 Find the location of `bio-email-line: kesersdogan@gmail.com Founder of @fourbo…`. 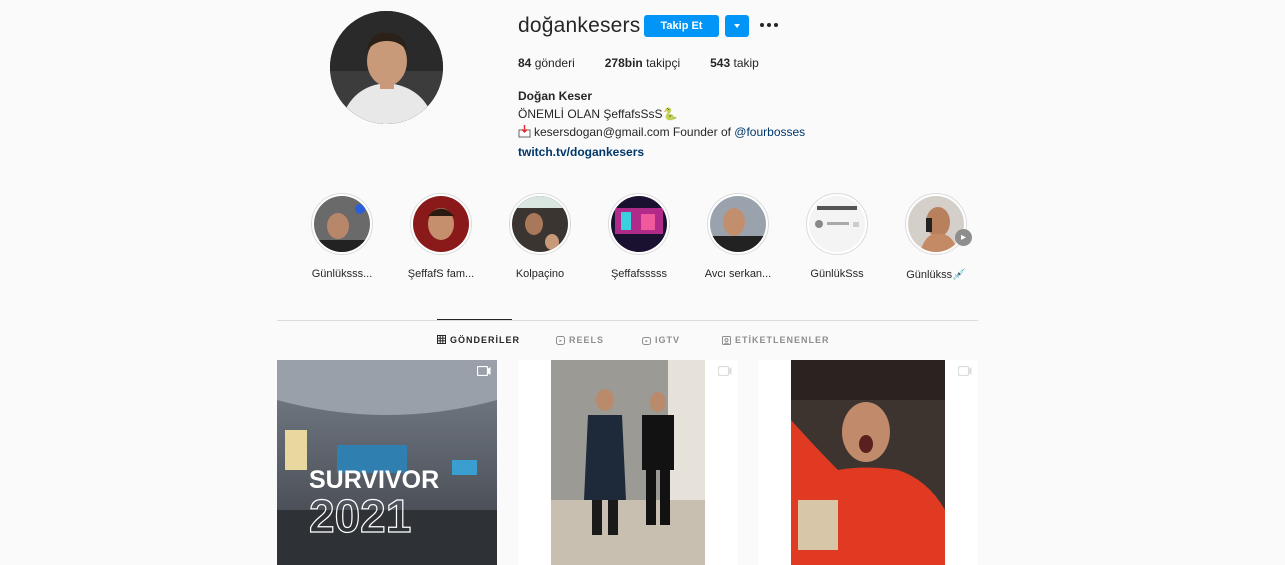

bio-email-line: kesersdogan@gmail.com Founder of @fourbo… is located at coordinates (661, 133).